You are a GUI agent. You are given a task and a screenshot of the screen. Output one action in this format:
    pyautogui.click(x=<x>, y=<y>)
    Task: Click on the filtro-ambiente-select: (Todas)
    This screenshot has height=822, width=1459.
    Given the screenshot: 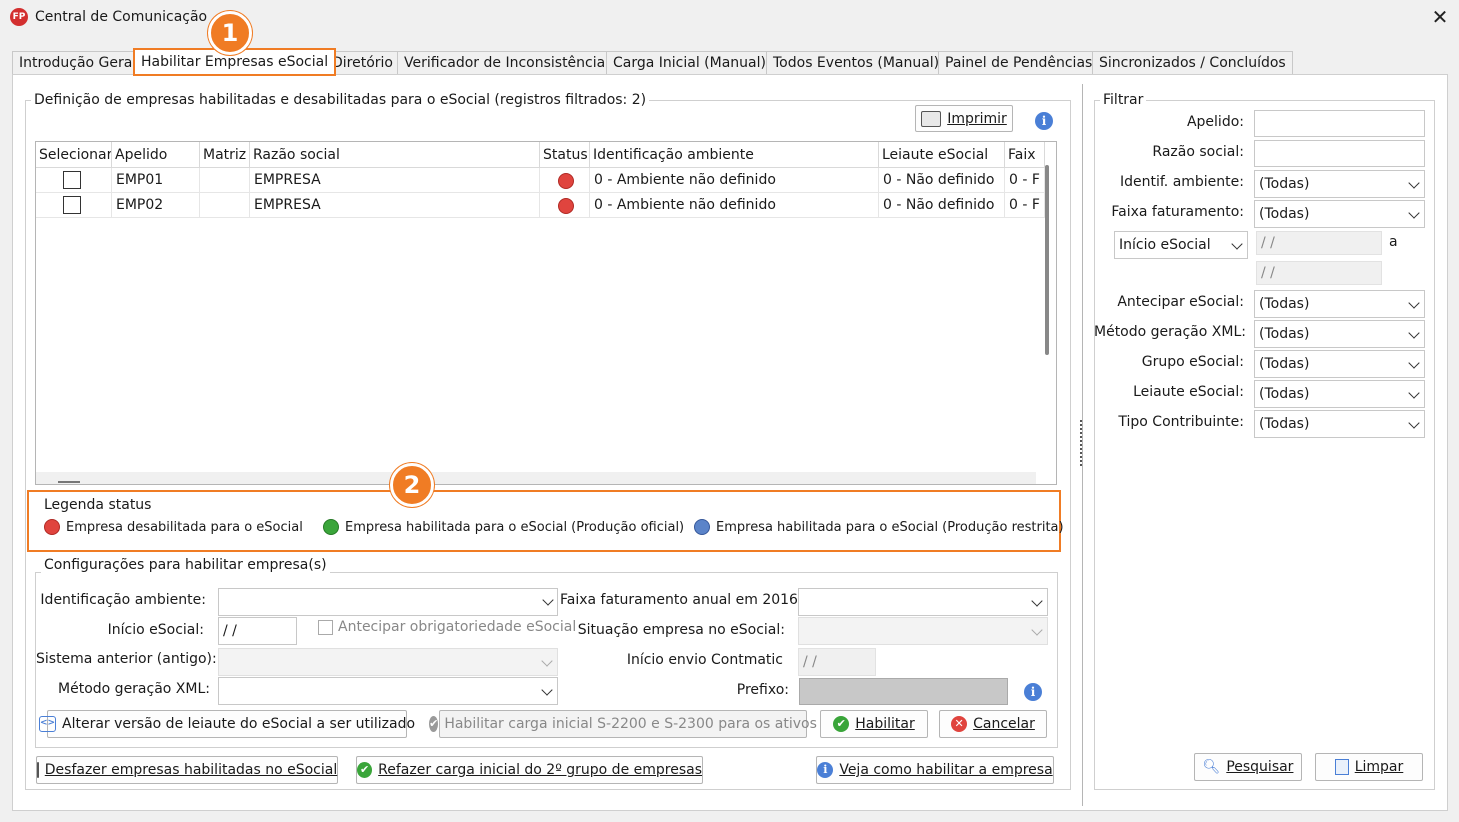 What is the action you would take?
    pyautogui.click(x=1339, y=184)
    